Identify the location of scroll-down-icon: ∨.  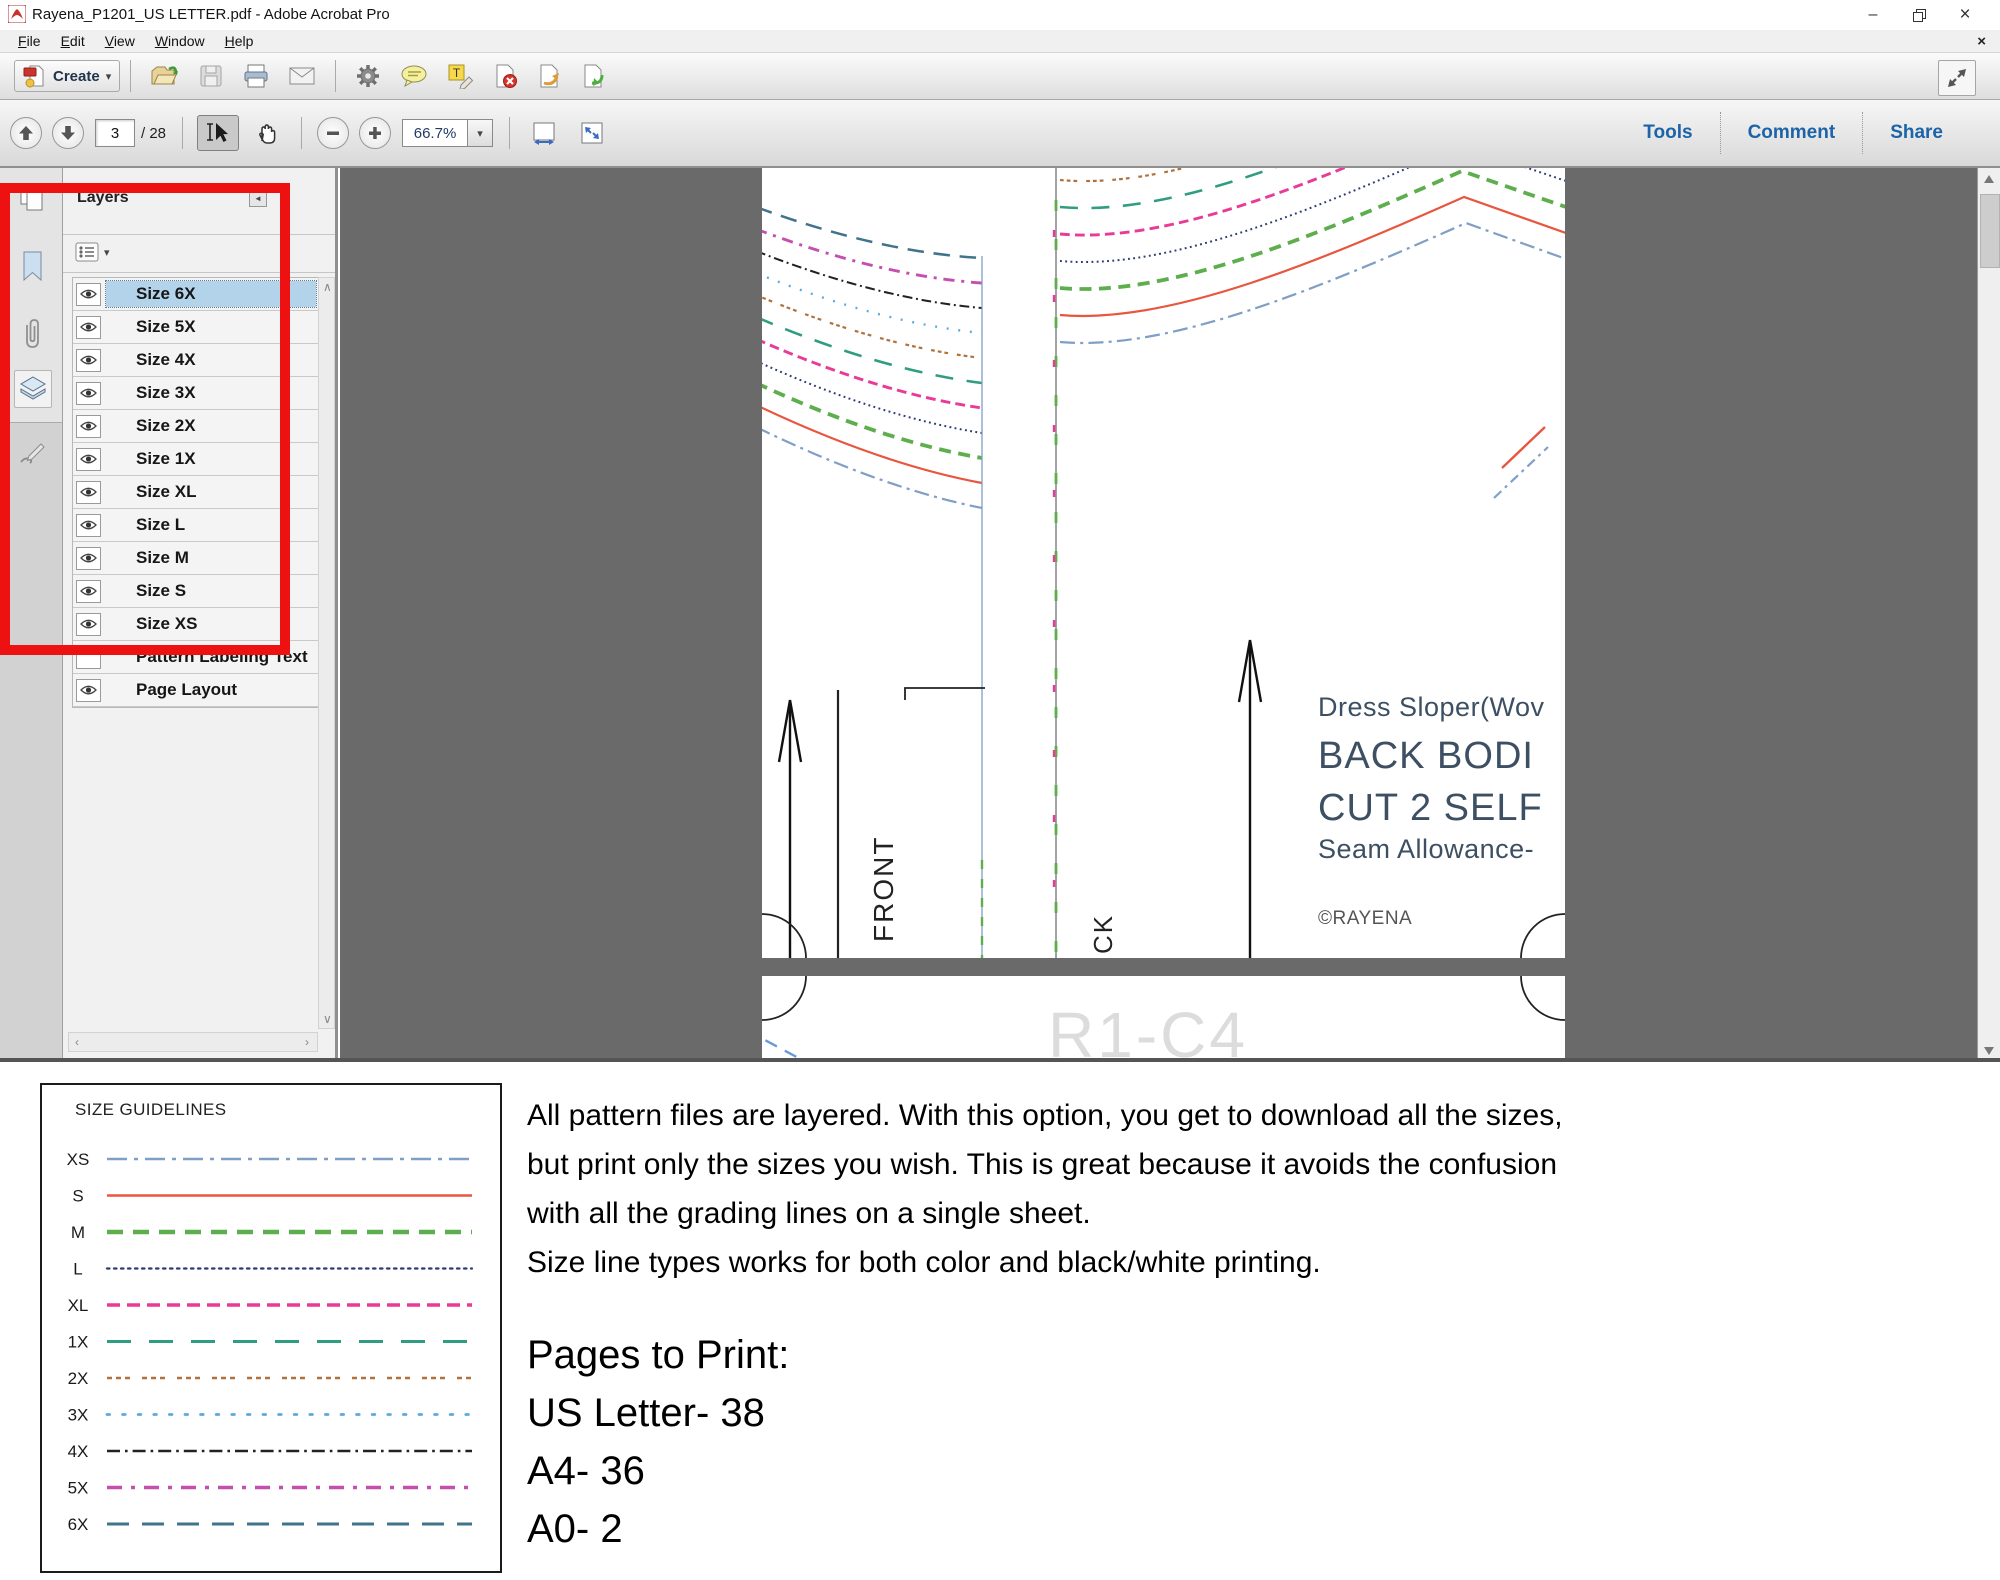
(327, 1019).